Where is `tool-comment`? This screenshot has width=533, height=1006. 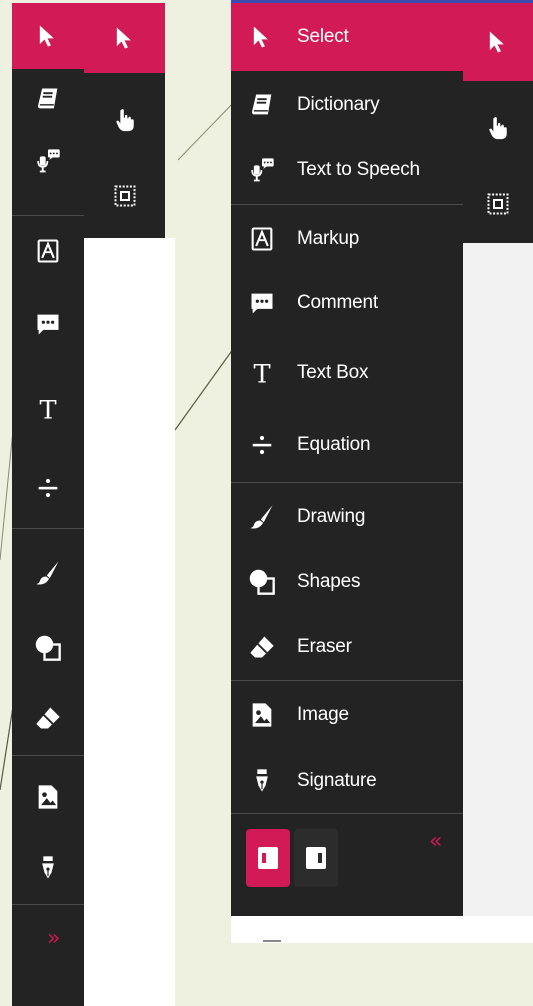 tool-comment is located at coordinates (48, 324).